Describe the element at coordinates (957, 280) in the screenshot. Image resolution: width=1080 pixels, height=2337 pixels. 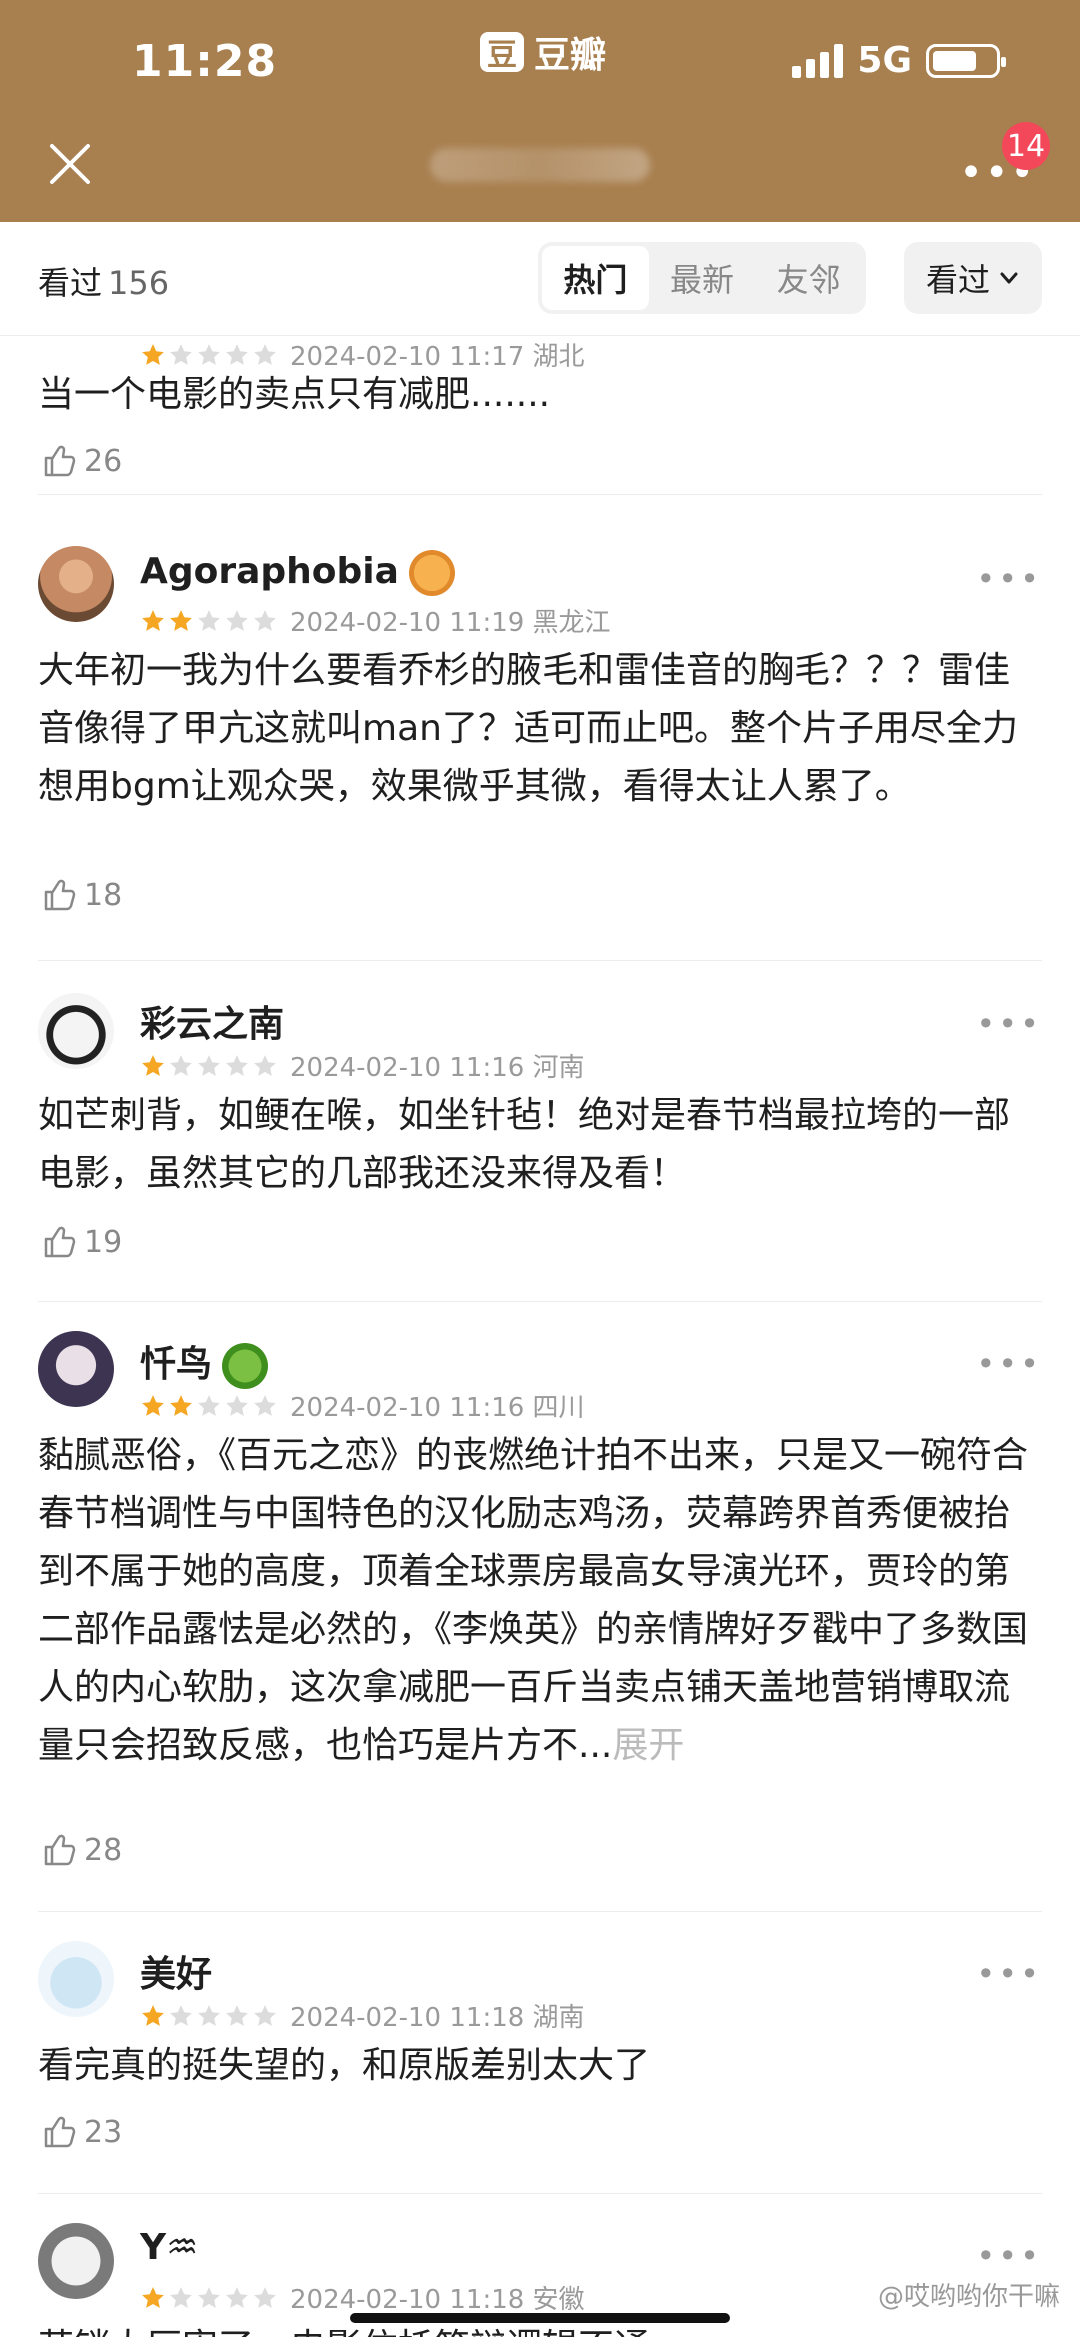
I see `status-filter-label: 看过` at that location.